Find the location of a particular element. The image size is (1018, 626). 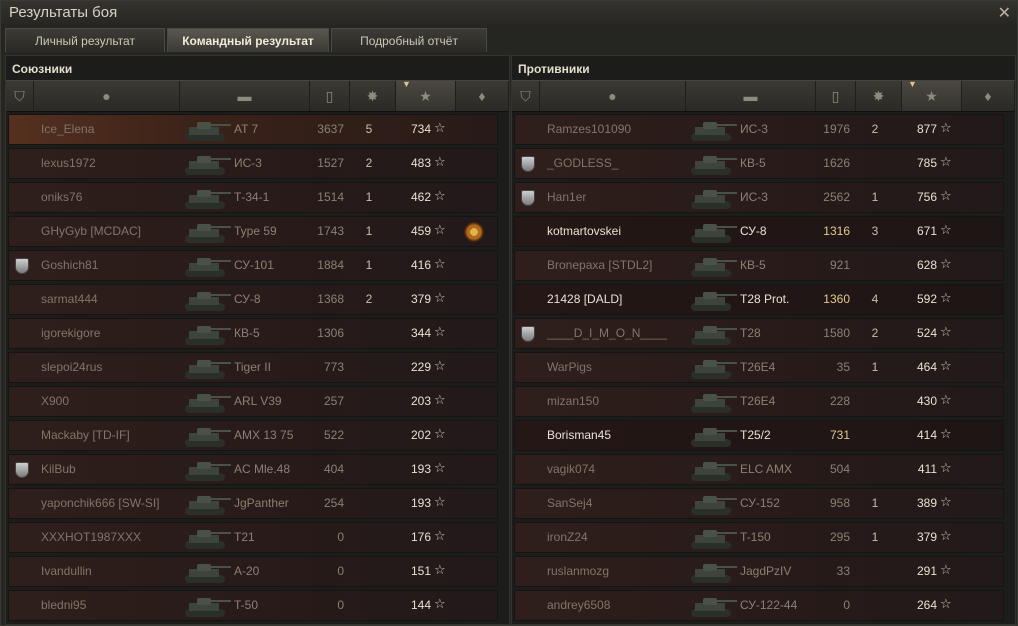

player-name: kotmartovskei is located at coordinates (584, 231).